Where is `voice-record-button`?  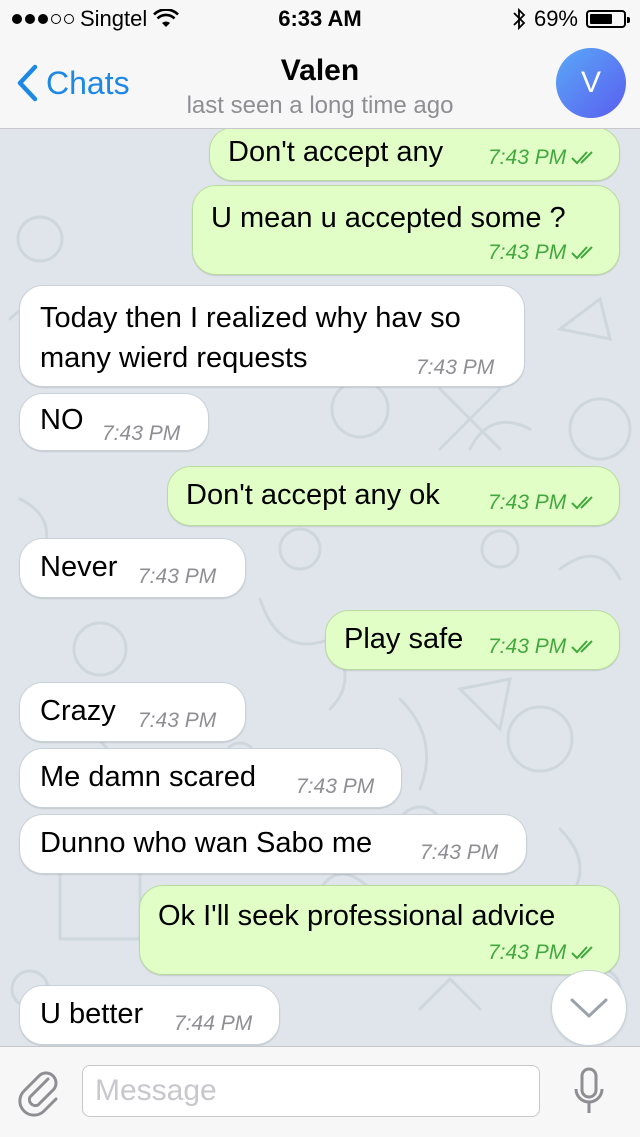 voice-record-button is located at coordinates (589, 1094).